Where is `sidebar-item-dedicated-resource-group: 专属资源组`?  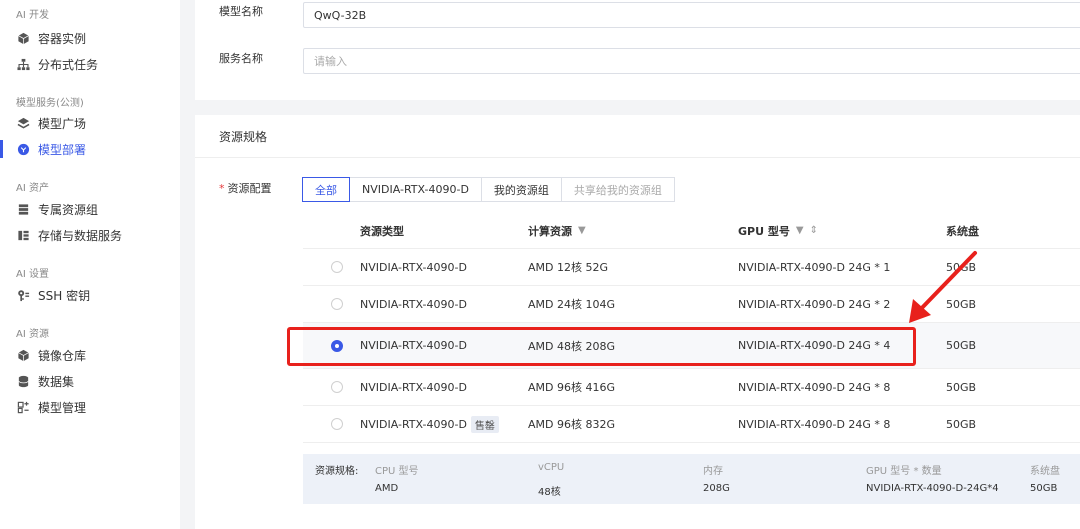
sidebar-item-dedicated-resource-group: 专属资源组 is located at coordinates (90, 209).